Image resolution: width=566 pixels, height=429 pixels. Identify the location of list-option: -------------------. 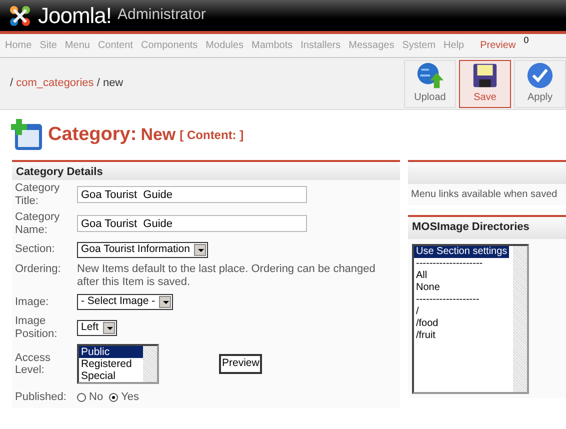
(462, 300).